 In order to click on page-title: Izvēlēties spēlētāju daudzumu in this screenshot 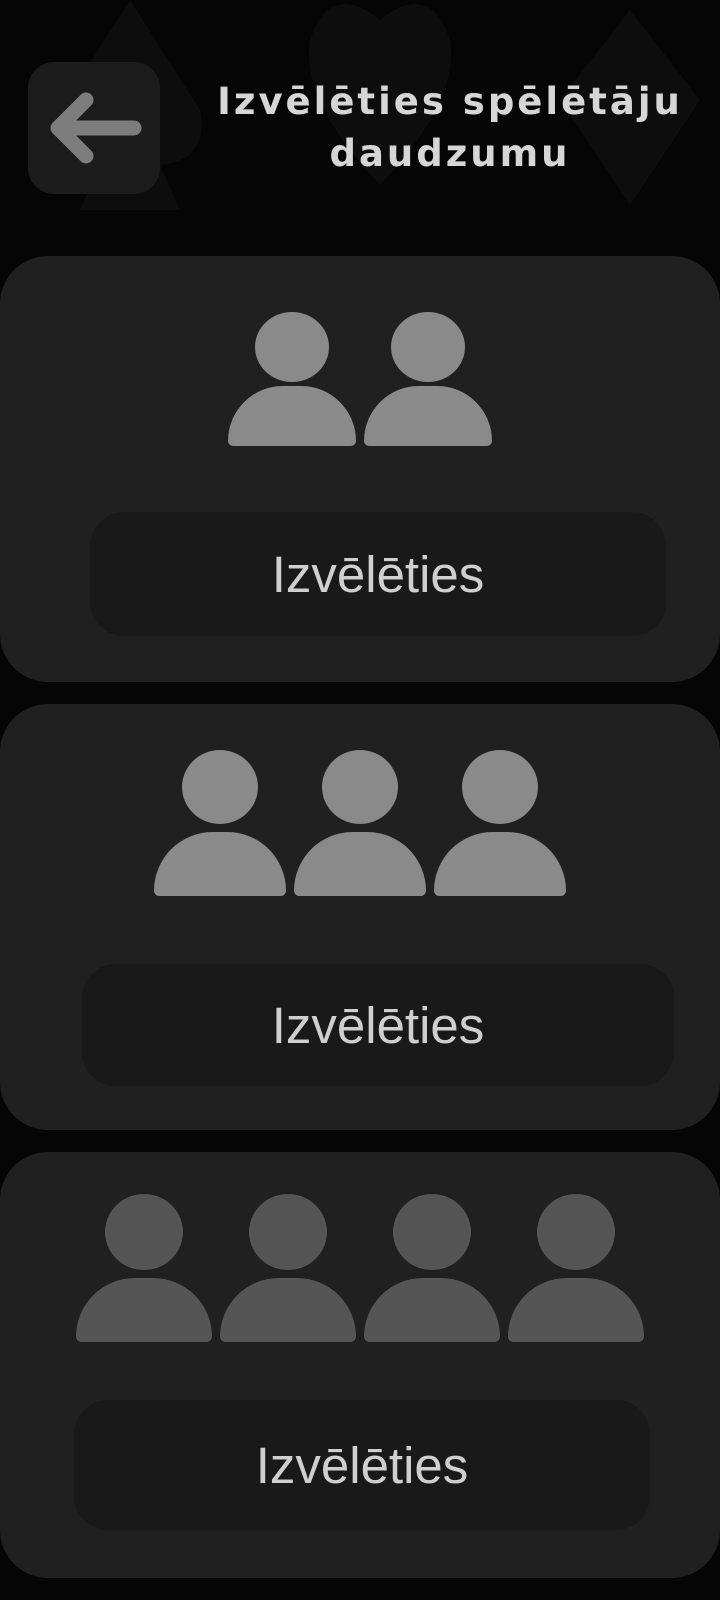, I will do `click(450, 128)`.